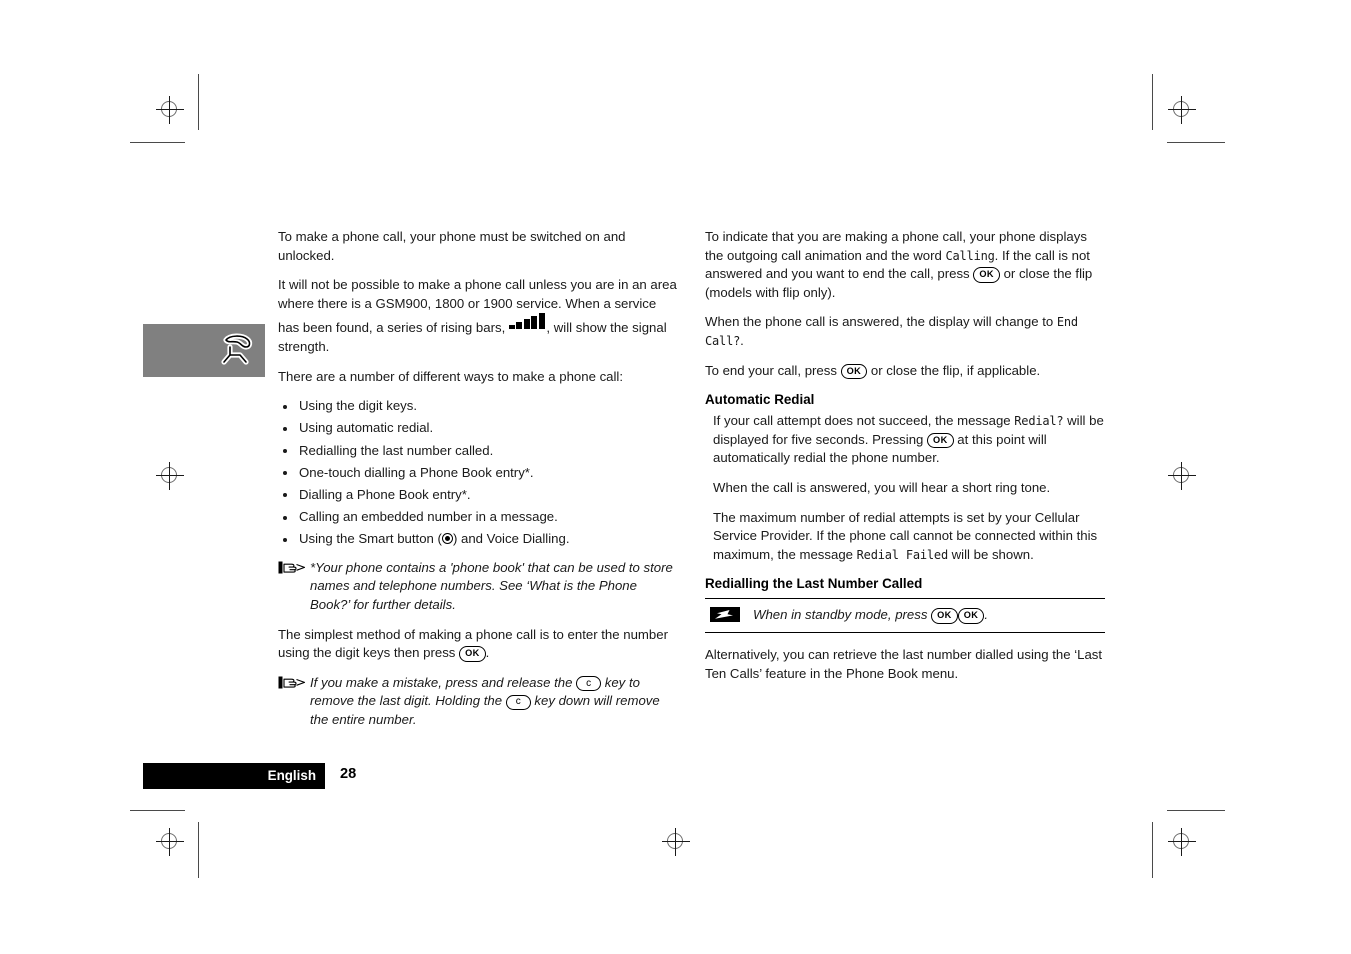  Describe the element at coordinates (478, 495) in the screenshot. I see `list-item: Dialling a Phone Book entry*.` at that location.